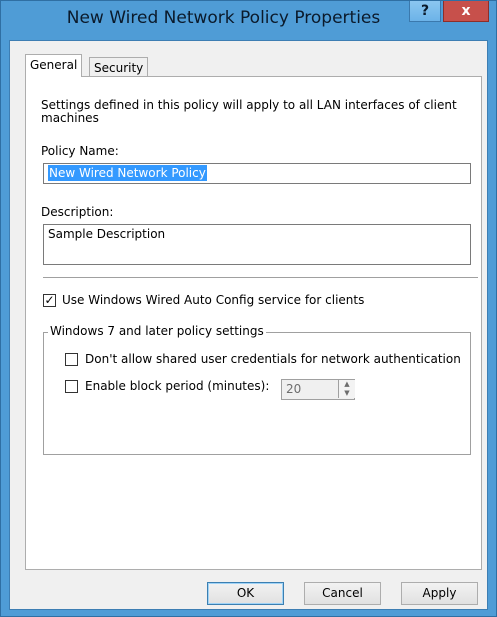 This screenshot has height=617, width=497. Describe the element at coordinates (119, 67) in the screenshot. I see `tab-security: Security` at that location.